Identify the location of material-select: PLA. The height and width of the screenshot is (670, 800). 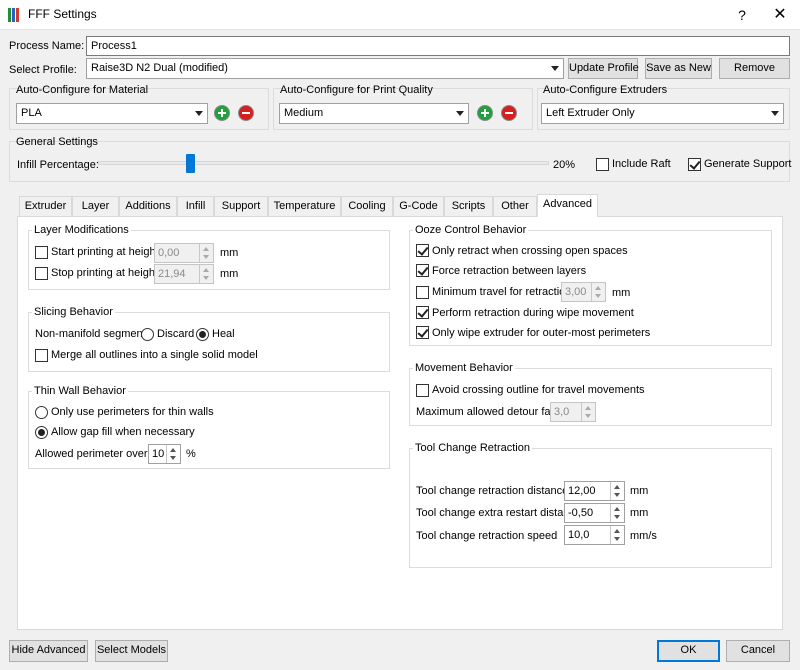
(112, 113).